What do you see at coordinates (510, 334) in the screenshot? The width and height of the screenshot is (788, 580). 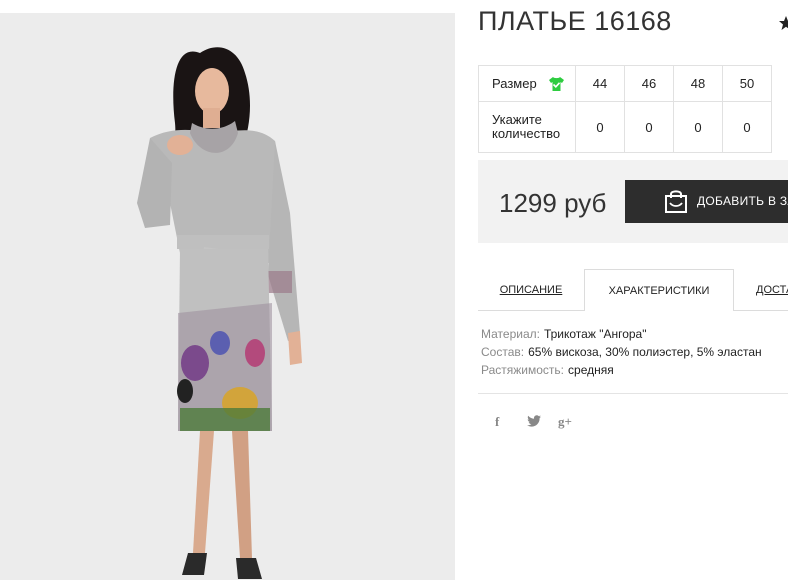 I see `spec-key: Материал:` at bounding box center [510, 334].